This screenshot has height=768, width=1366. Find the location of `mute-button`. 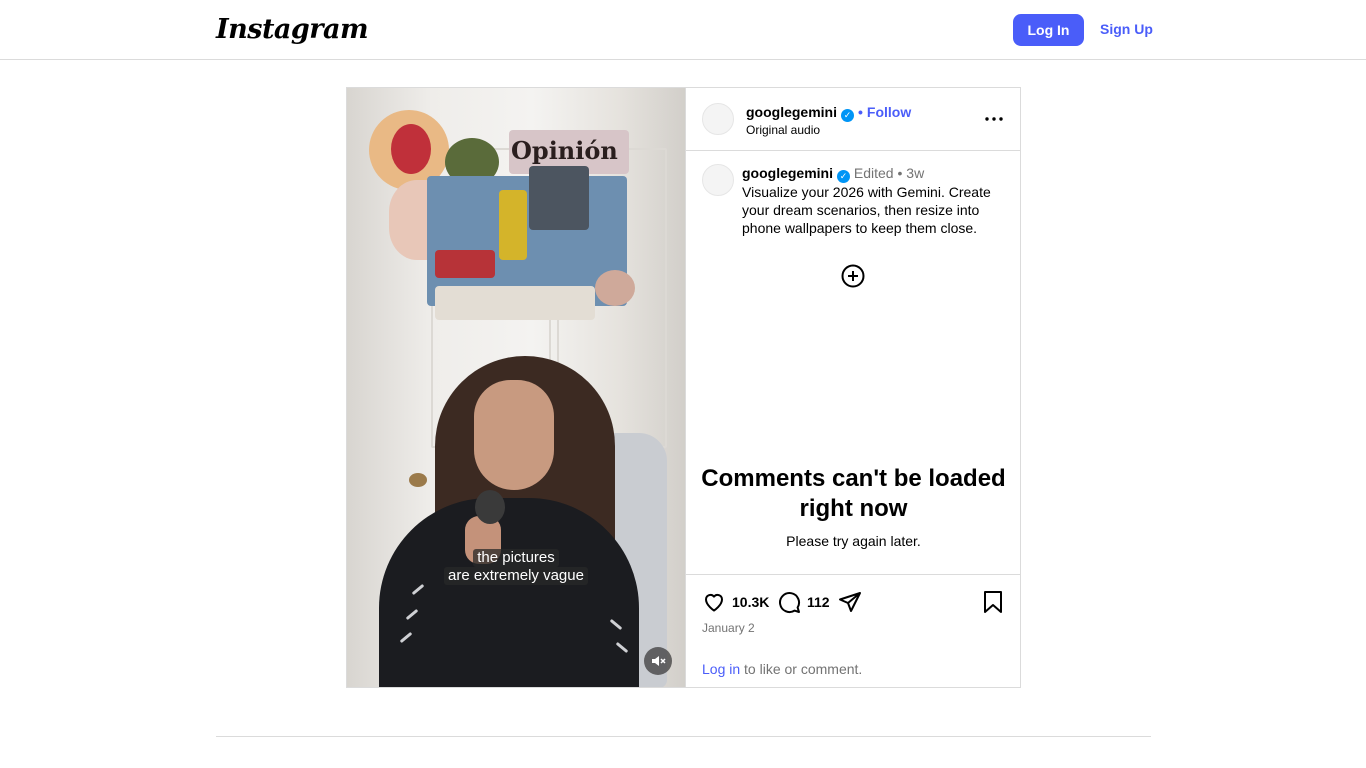

mute-button is located at coordinates (658, 661).